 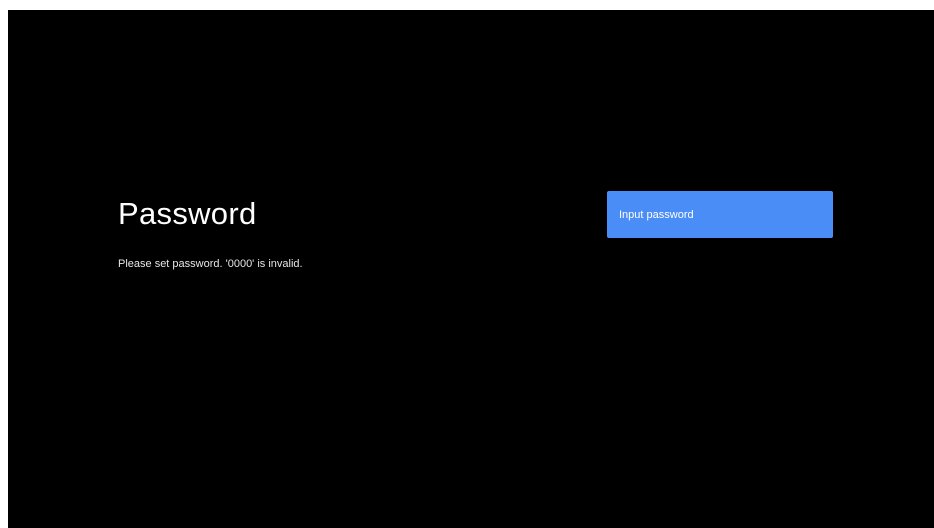 I want to click on page-subtitle: Please set password. '0000' is invalid., so click(x=210, y=264).